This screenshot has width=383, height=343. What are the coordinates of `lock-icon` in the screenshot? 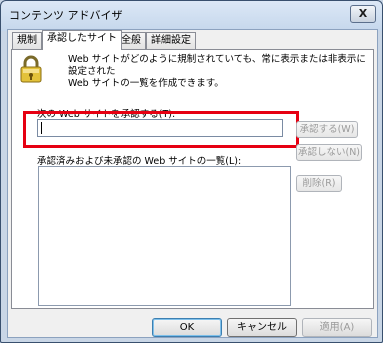 It's located at (31, 69).